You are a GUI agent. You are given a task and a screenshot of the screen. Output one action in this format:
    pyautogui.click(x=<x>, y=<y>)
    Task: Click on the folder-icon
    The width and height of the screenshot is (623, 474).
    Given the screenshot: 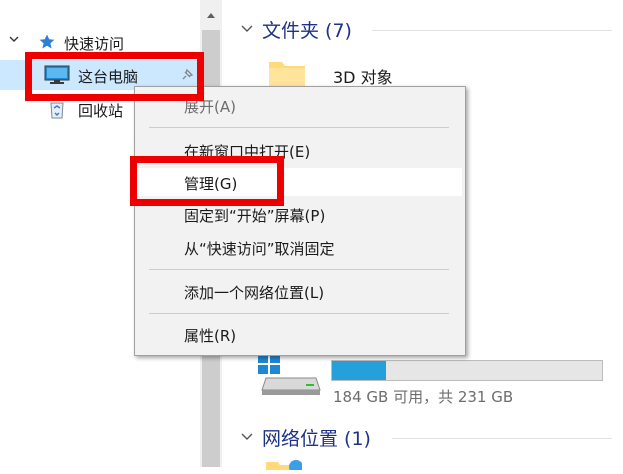 What is the action you would take?
    pyautogui.click(x=287, y=73)
    